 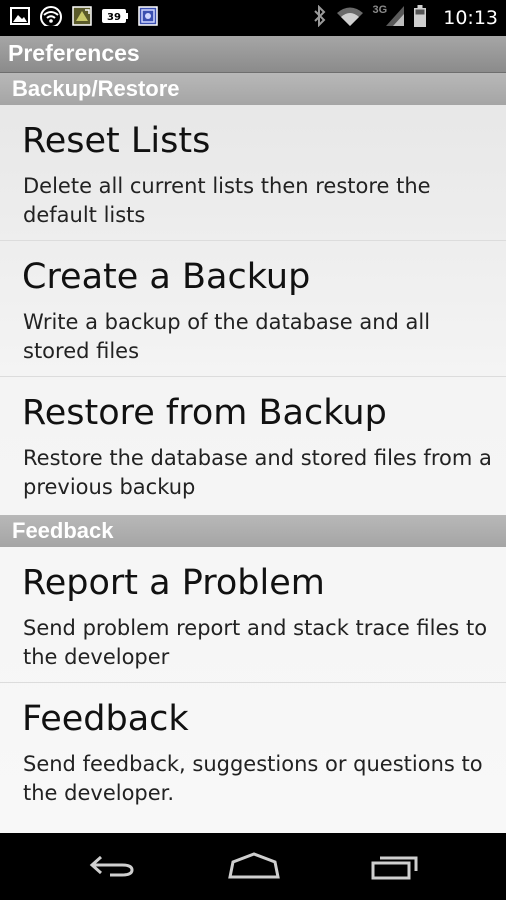 What do you see at coordinates (113, 868) in the screenshot?
I see `back-icon` at bounding box center [113, 868].